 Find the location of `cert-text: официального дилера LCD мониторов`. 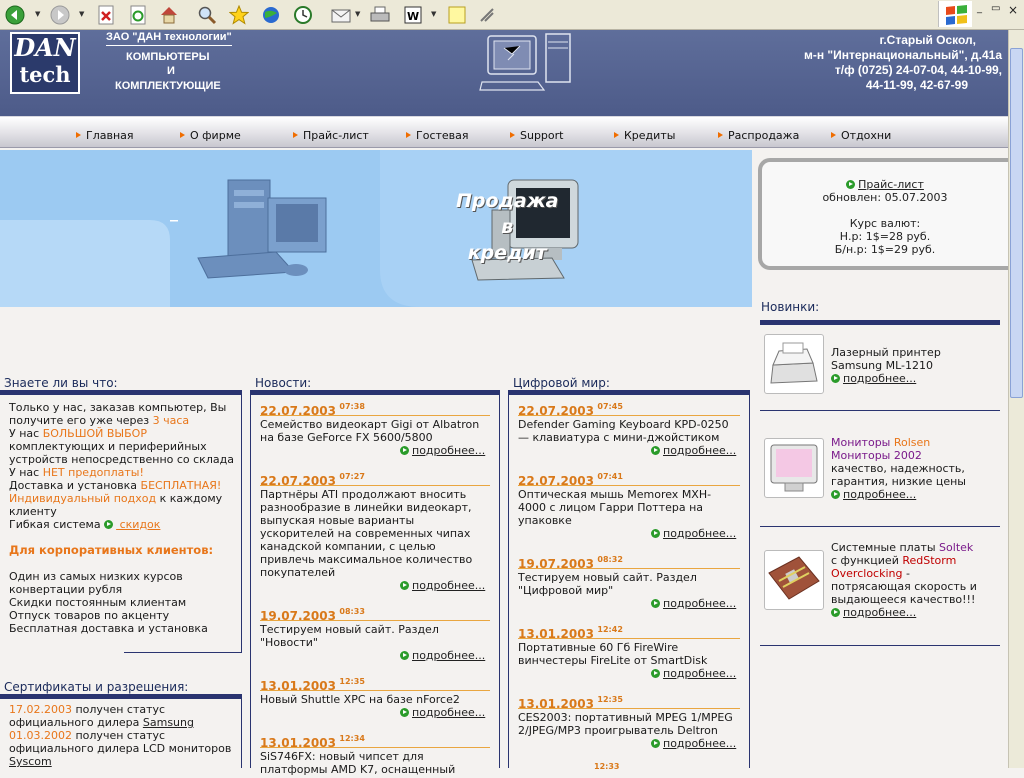

cert-text: официального дилера LCD мониторов is located at coordinates (120, 748).